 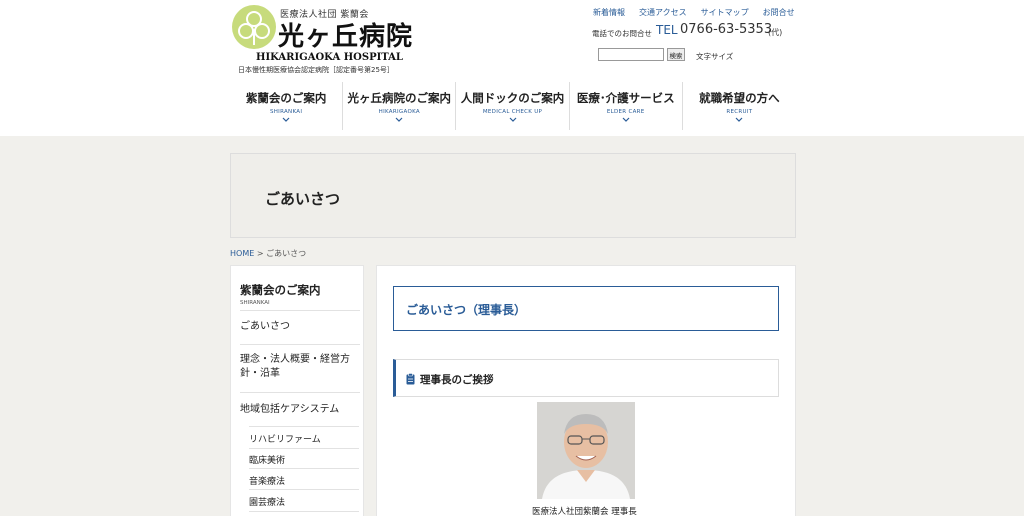 I want to click on tel-suffix: (代), so click(x=775, y=32).